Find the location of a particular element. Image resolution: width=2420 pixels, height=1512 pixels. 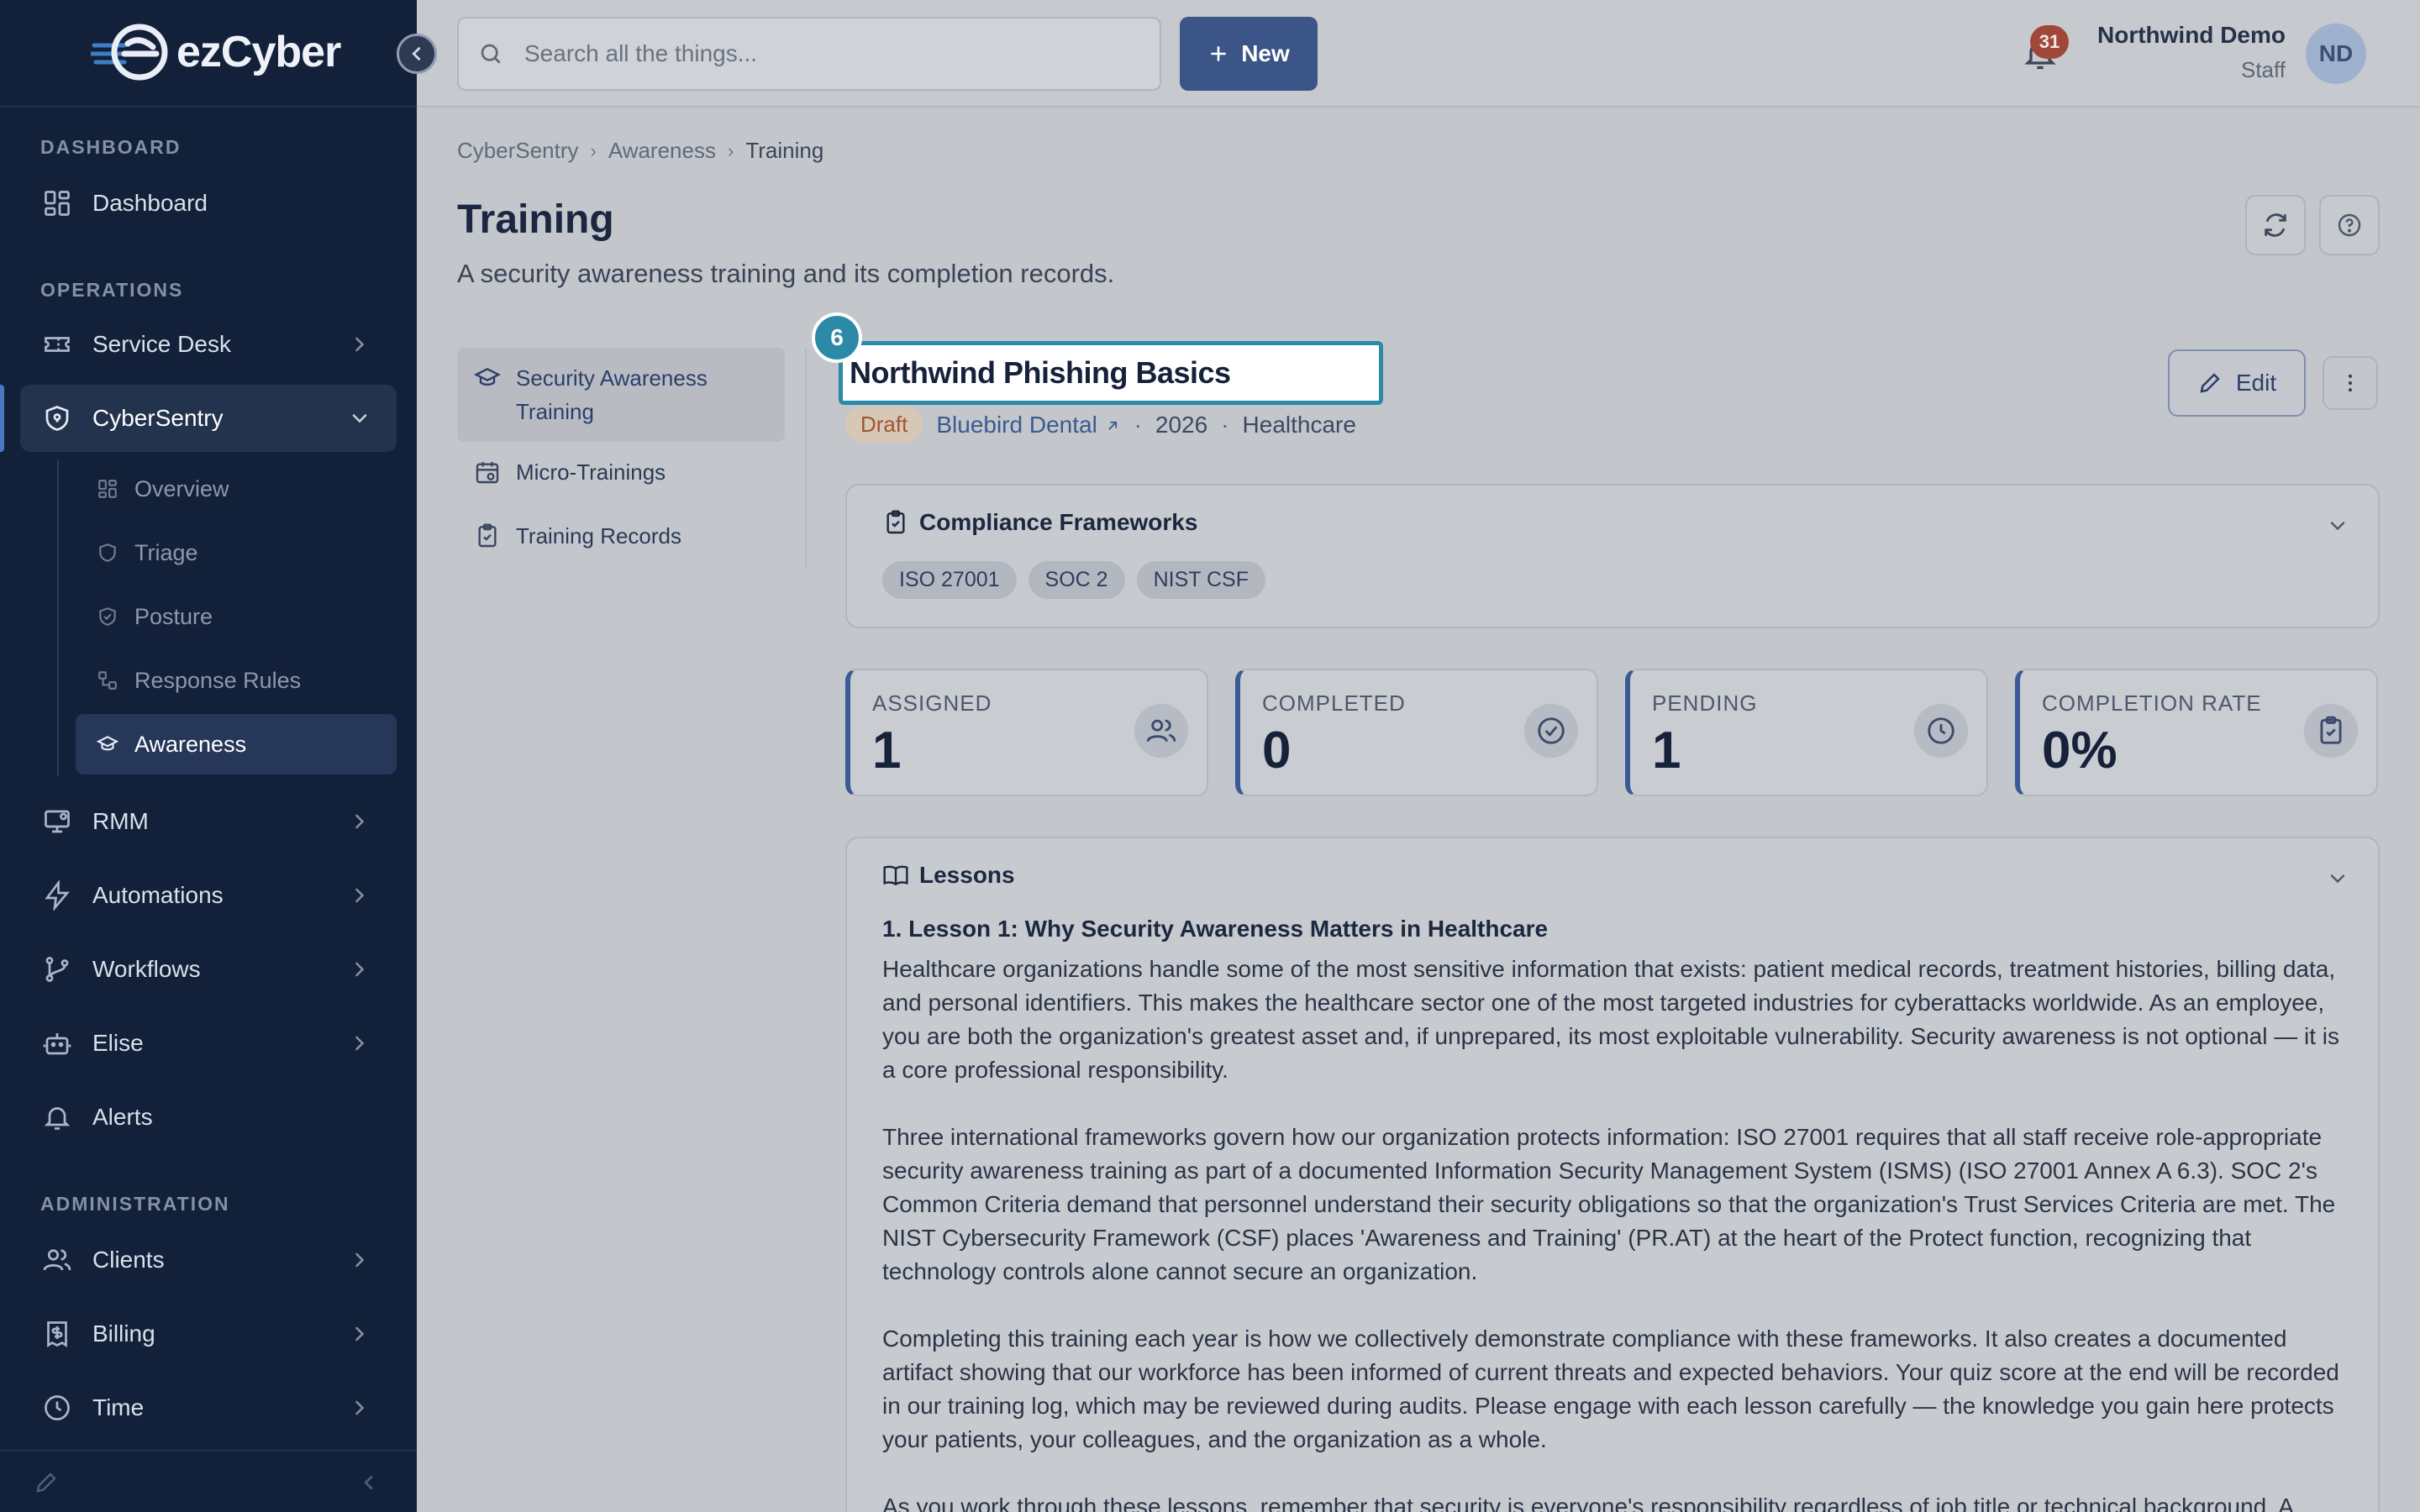

sidebar-item-label: Alerts is located at coordinates (123, 1117).